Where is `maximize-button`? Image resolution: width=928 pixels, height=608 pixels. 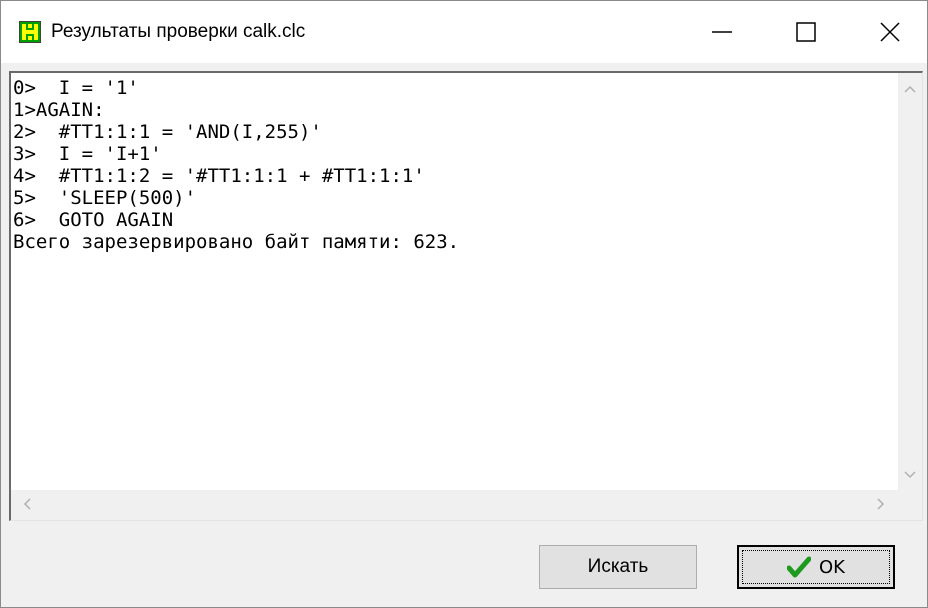
maximize-button is located at coordinates (806, 32).